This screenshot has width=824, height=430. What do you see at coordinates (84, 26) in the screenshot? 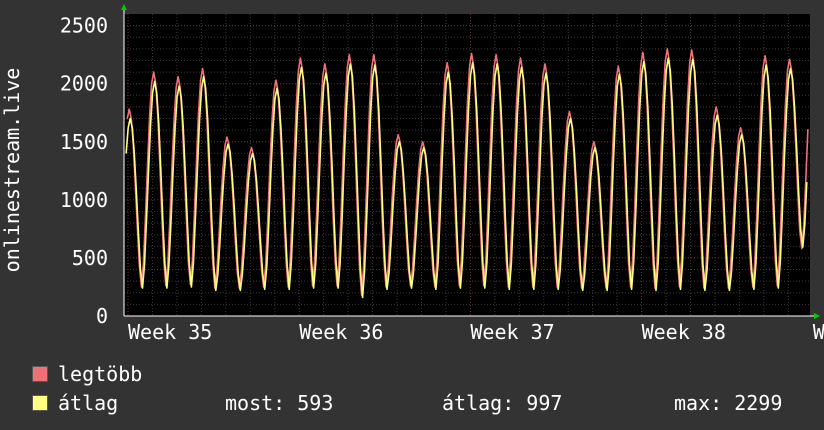
I see `y-tick-label: 2500` at bounding box center [84, 26].